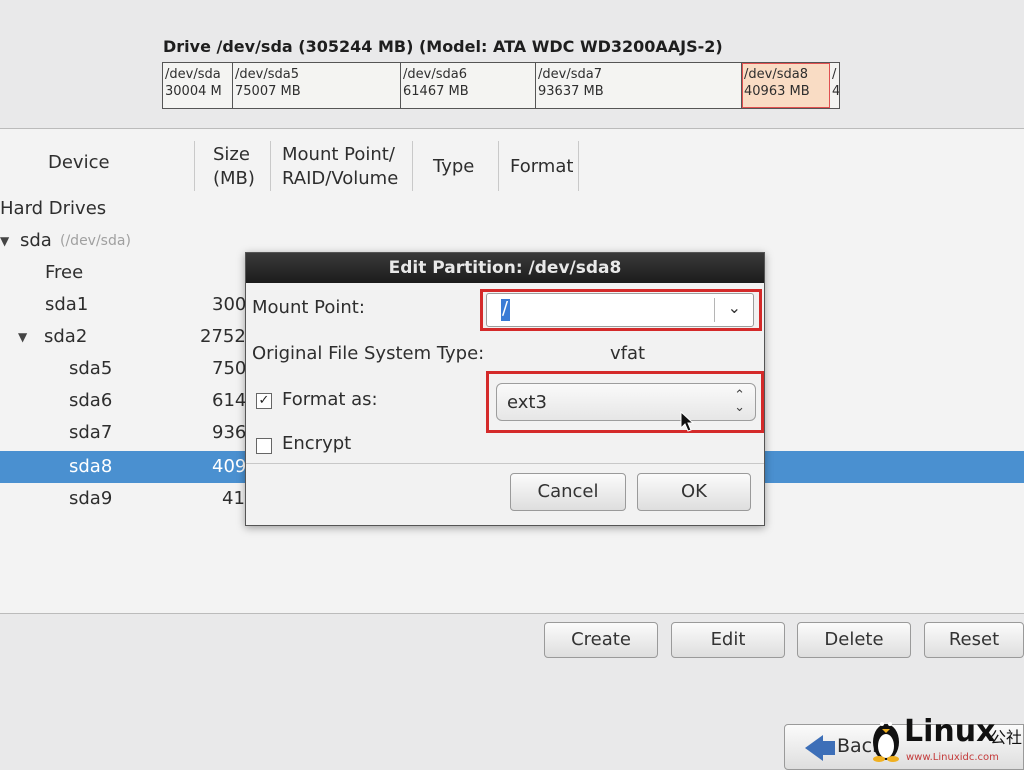 The image size is (1024, 770). What do you see at coordinates (639, 85) in the screenshot?
I see `drive-segment: /dev/sda7 93637 MB` at bounding box center [639, 85].